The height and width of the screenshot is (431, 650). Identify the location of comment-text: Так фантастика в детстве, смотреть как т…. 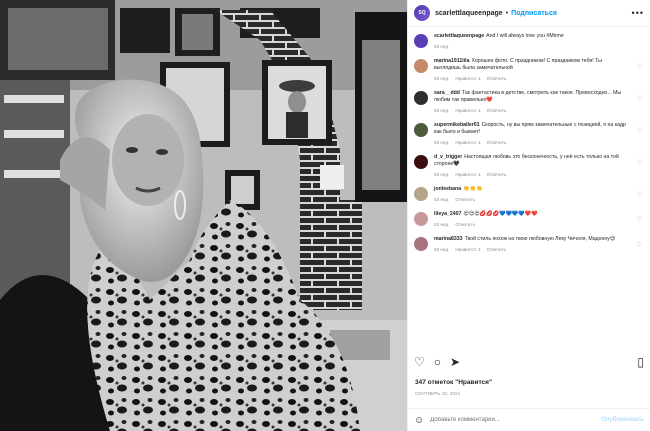
(528, 96).